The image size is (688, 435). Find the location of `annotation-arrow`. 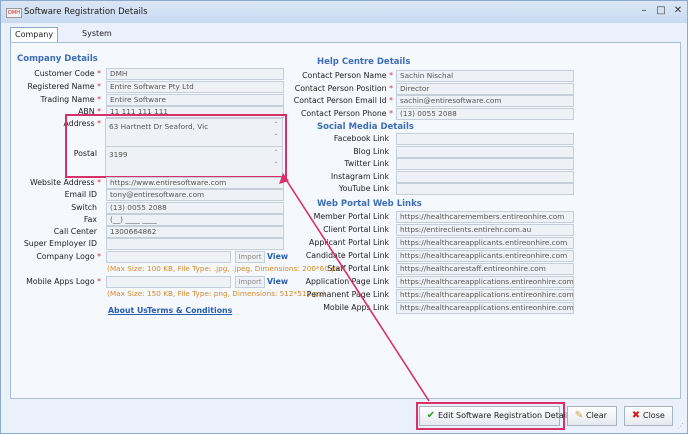

annotation-arrow is located at coordinates (354, 287).